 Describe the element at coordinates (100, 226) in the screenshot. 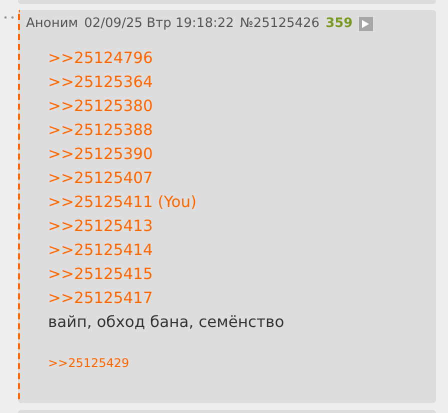

I see `reply-link: >>25125413` at that location.